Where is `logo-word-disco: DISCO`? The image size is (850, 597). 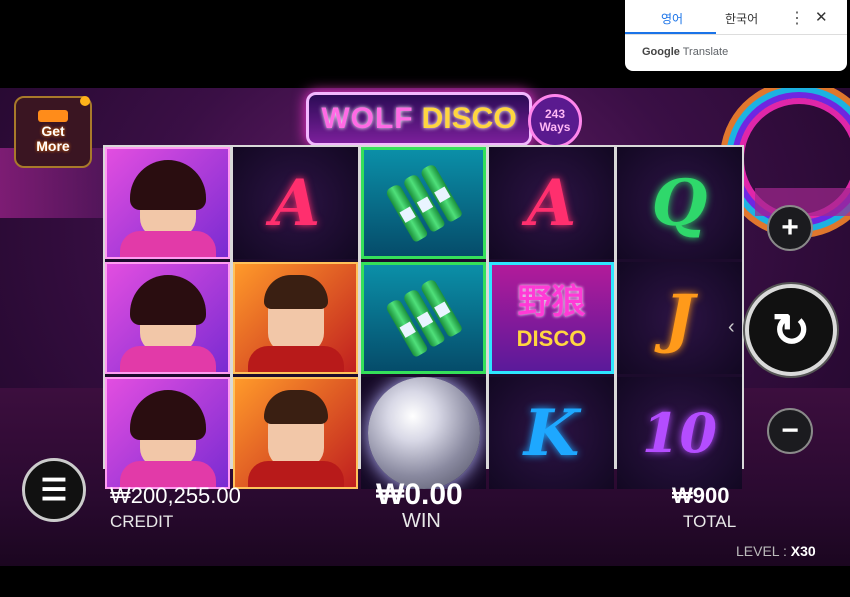
logo-word-disco: DISCO is located at coordinates (469, 118).